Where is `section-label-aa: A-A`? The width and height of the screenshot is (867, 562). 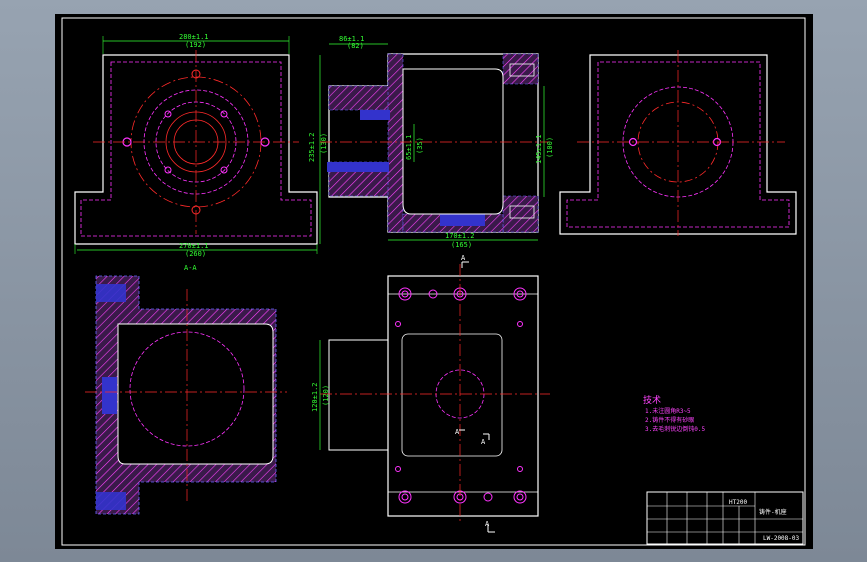 section-label-aa: A-A is located at coordinates (190, 268).